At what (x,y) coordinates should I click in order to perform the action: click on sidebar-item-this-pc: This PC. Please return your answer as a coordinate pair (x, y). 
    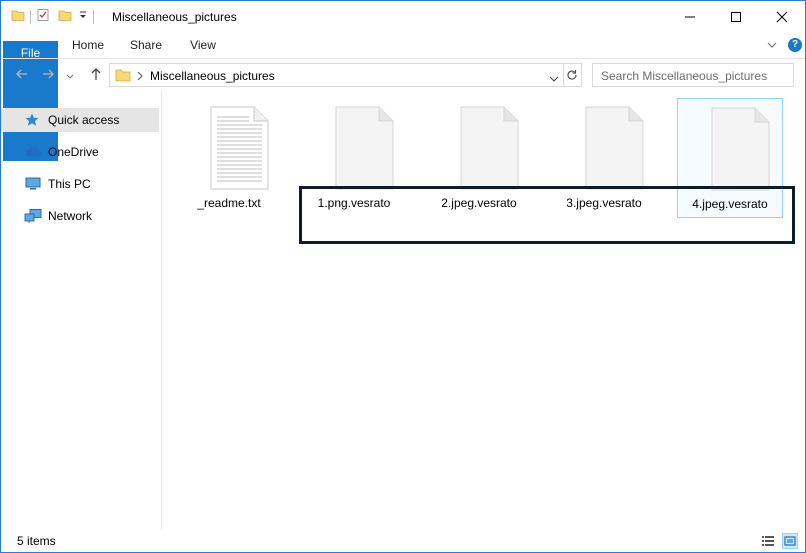
    Looking at the image, I should click on (80, 184).